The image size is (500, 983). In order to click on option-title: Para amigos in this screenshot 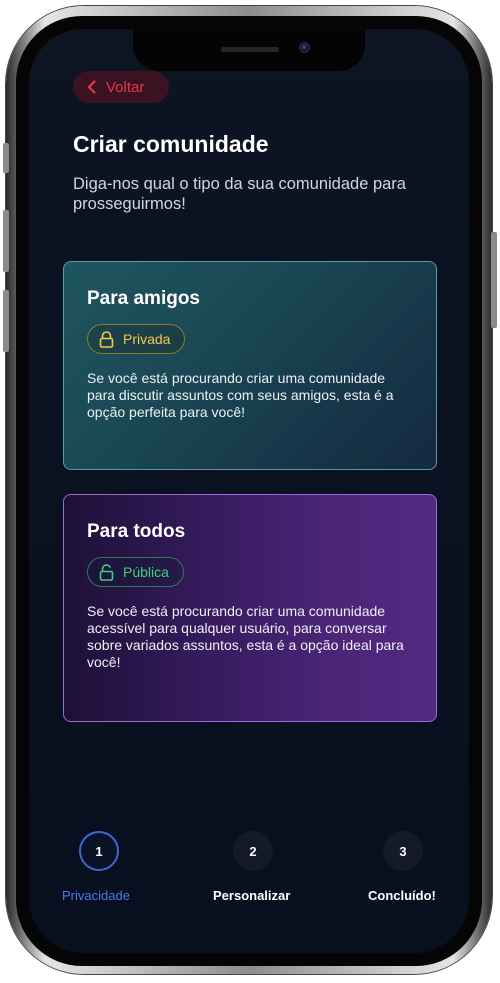, I will do `click(143, 298)`.